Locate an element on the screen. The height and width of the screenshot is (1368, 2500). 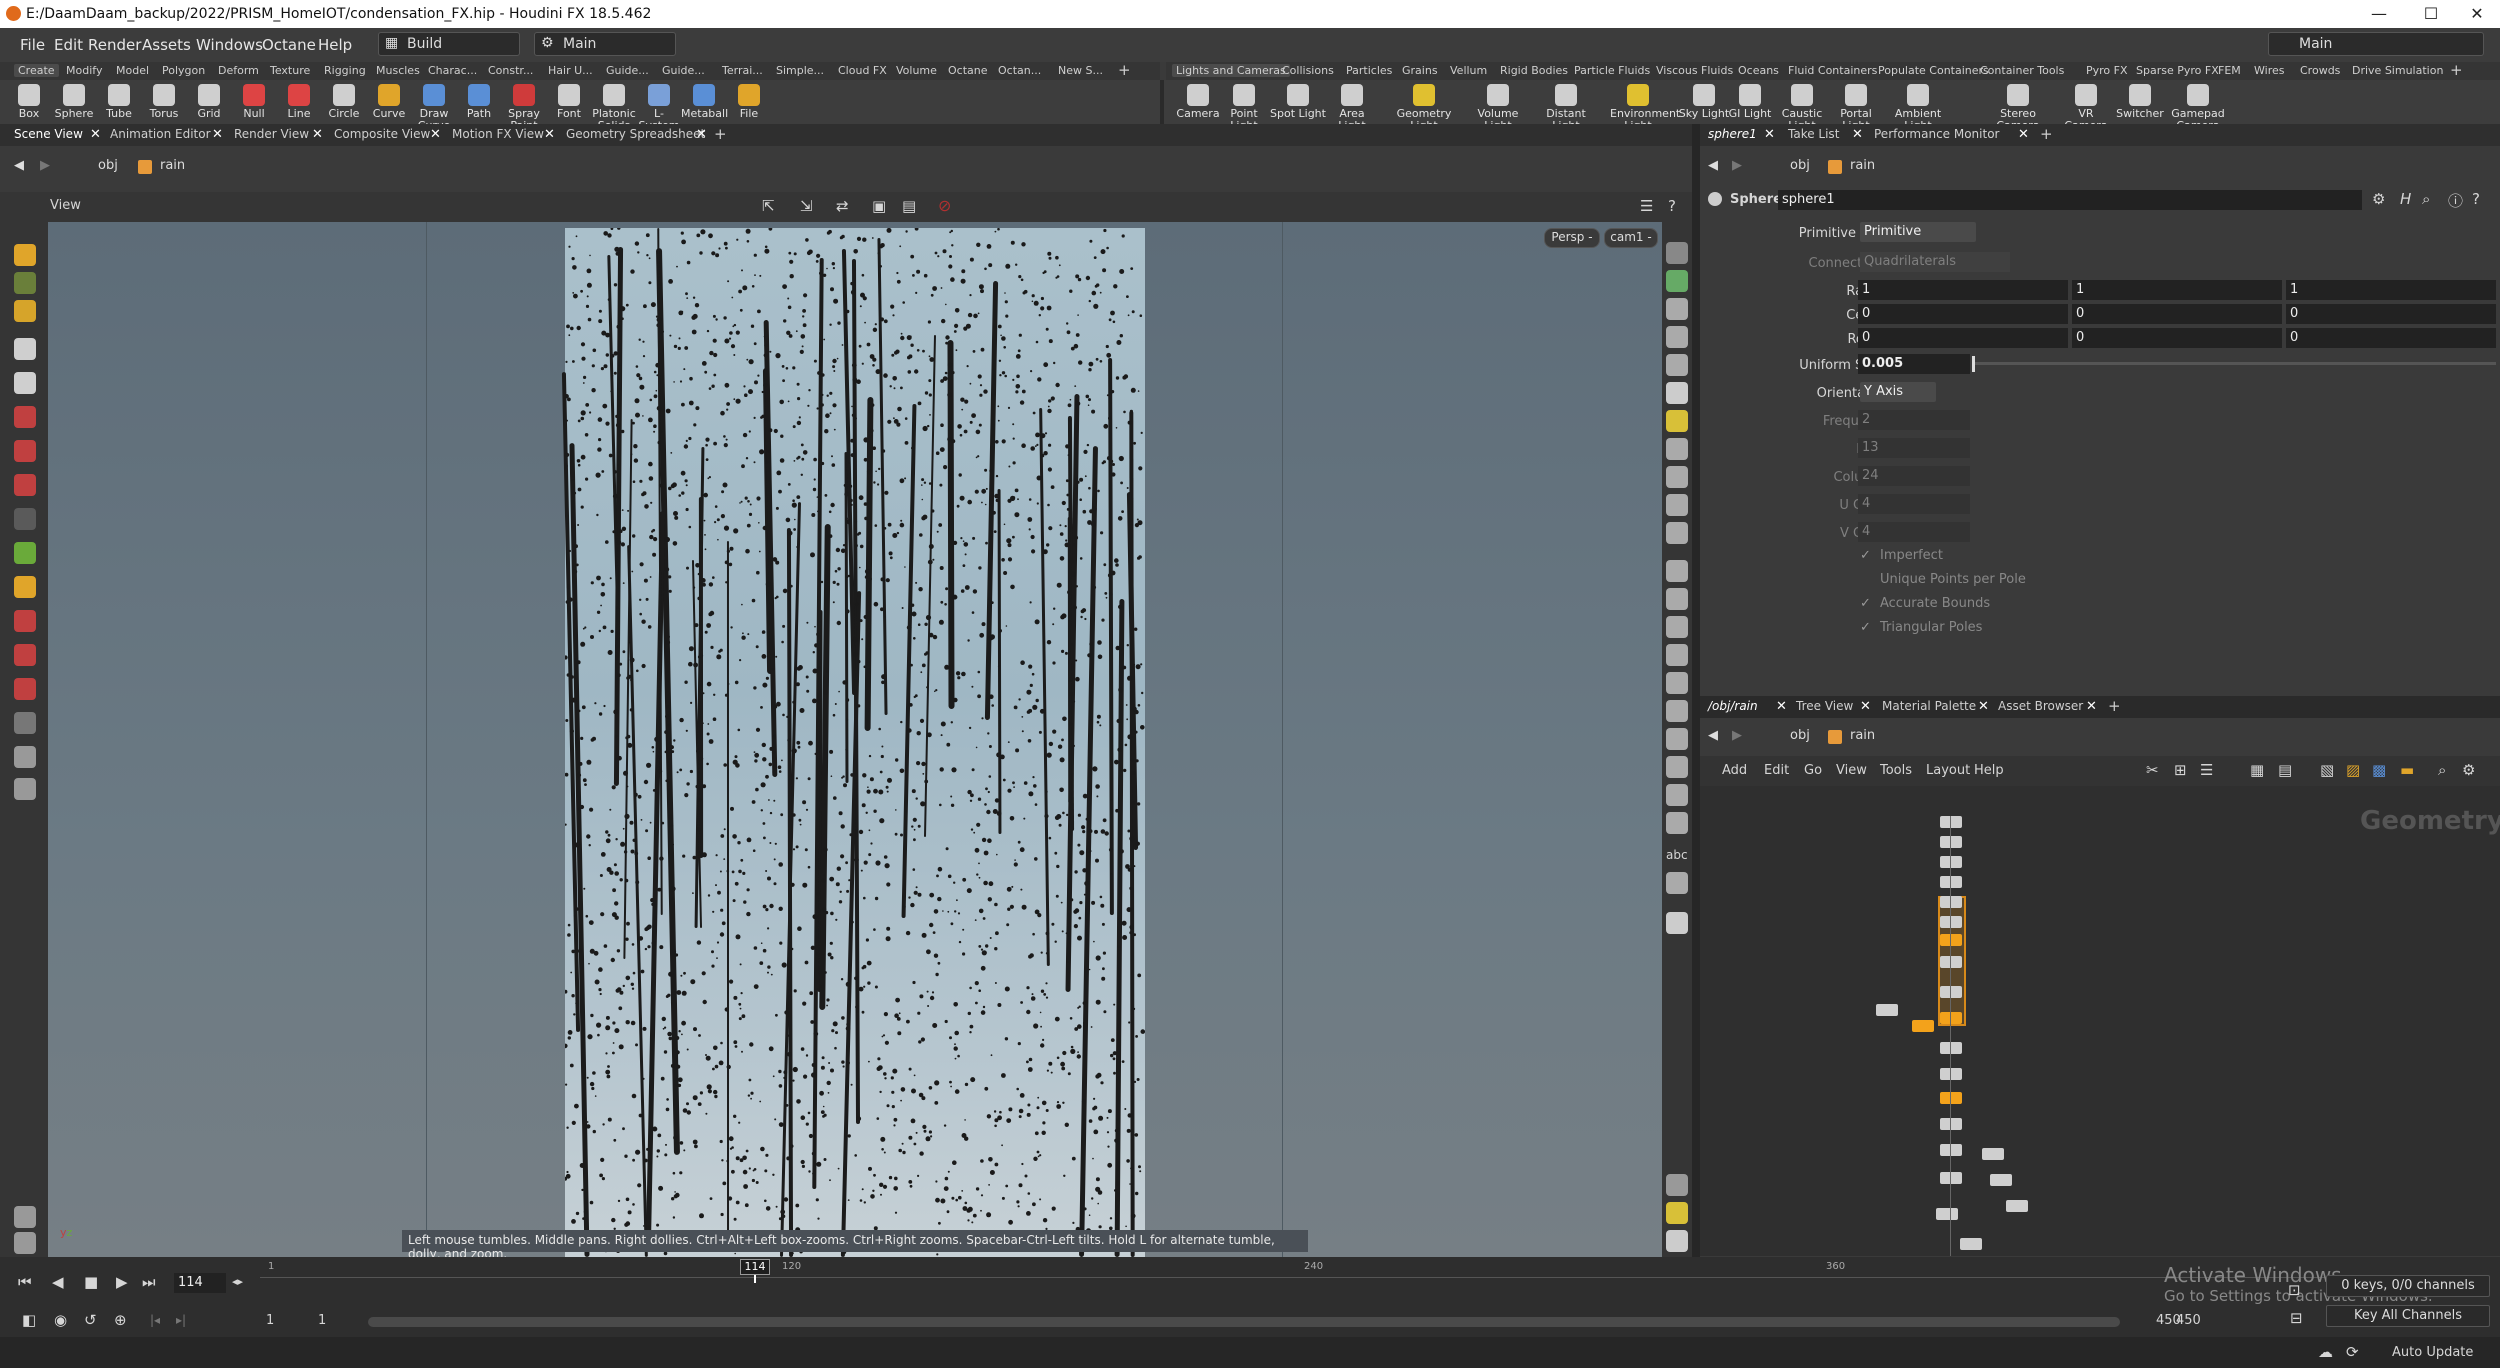
bulb-icon is located at coordinates (1677, 421).